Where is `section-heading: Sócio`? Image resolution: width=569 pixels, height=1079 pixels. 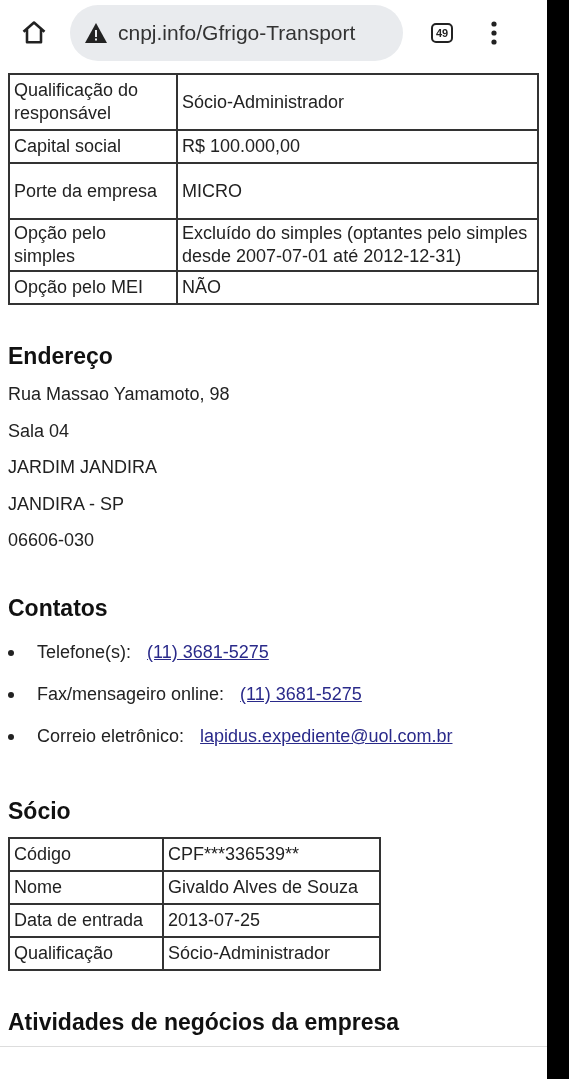 section-heading: Sócio is located at coordinates (40, 811).